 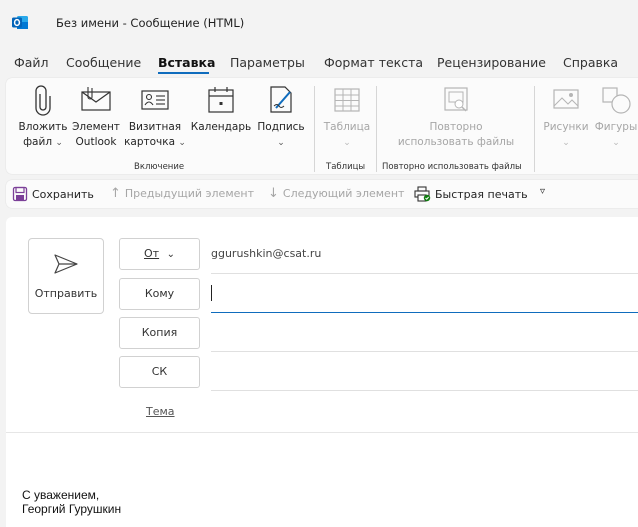 What do you see at coordinates (96, 99) in the screenshot?
I see `outlook-item-icon` at bounding box center [96, 99].